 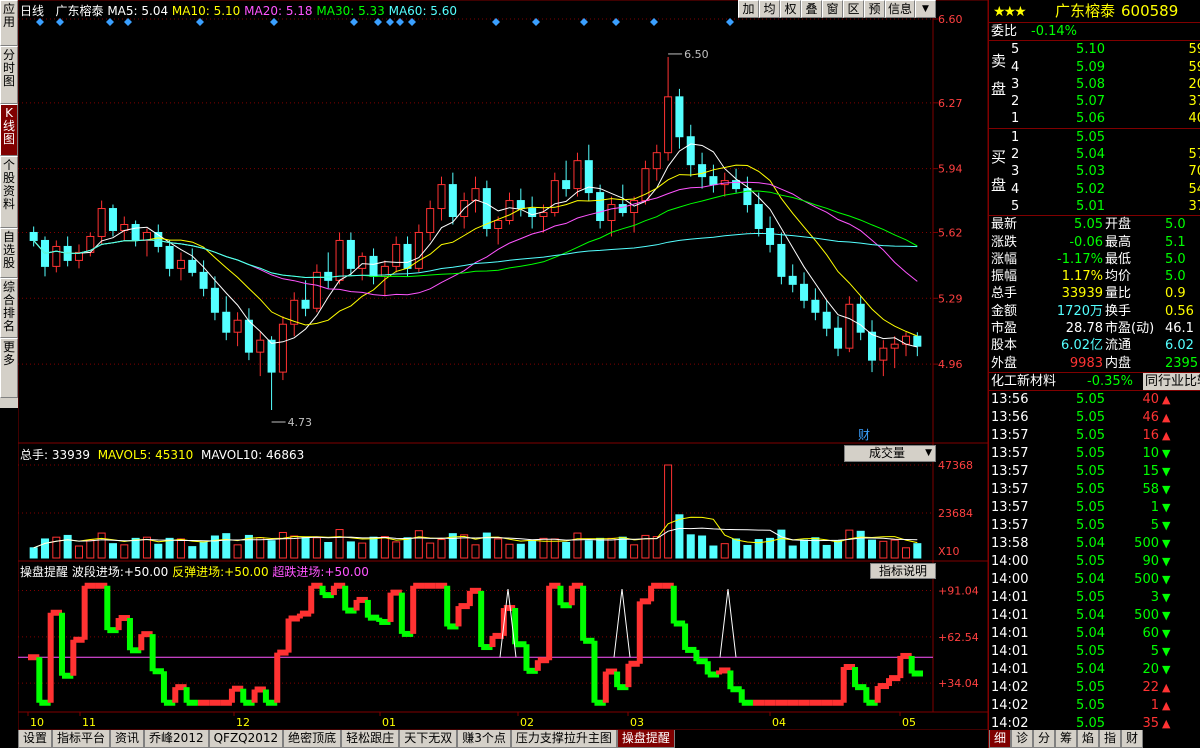 What do you see at coordinates (1010, 652) in the screenshot?
I see `tick-time: 14:01` at bounding box center [1010, 652].